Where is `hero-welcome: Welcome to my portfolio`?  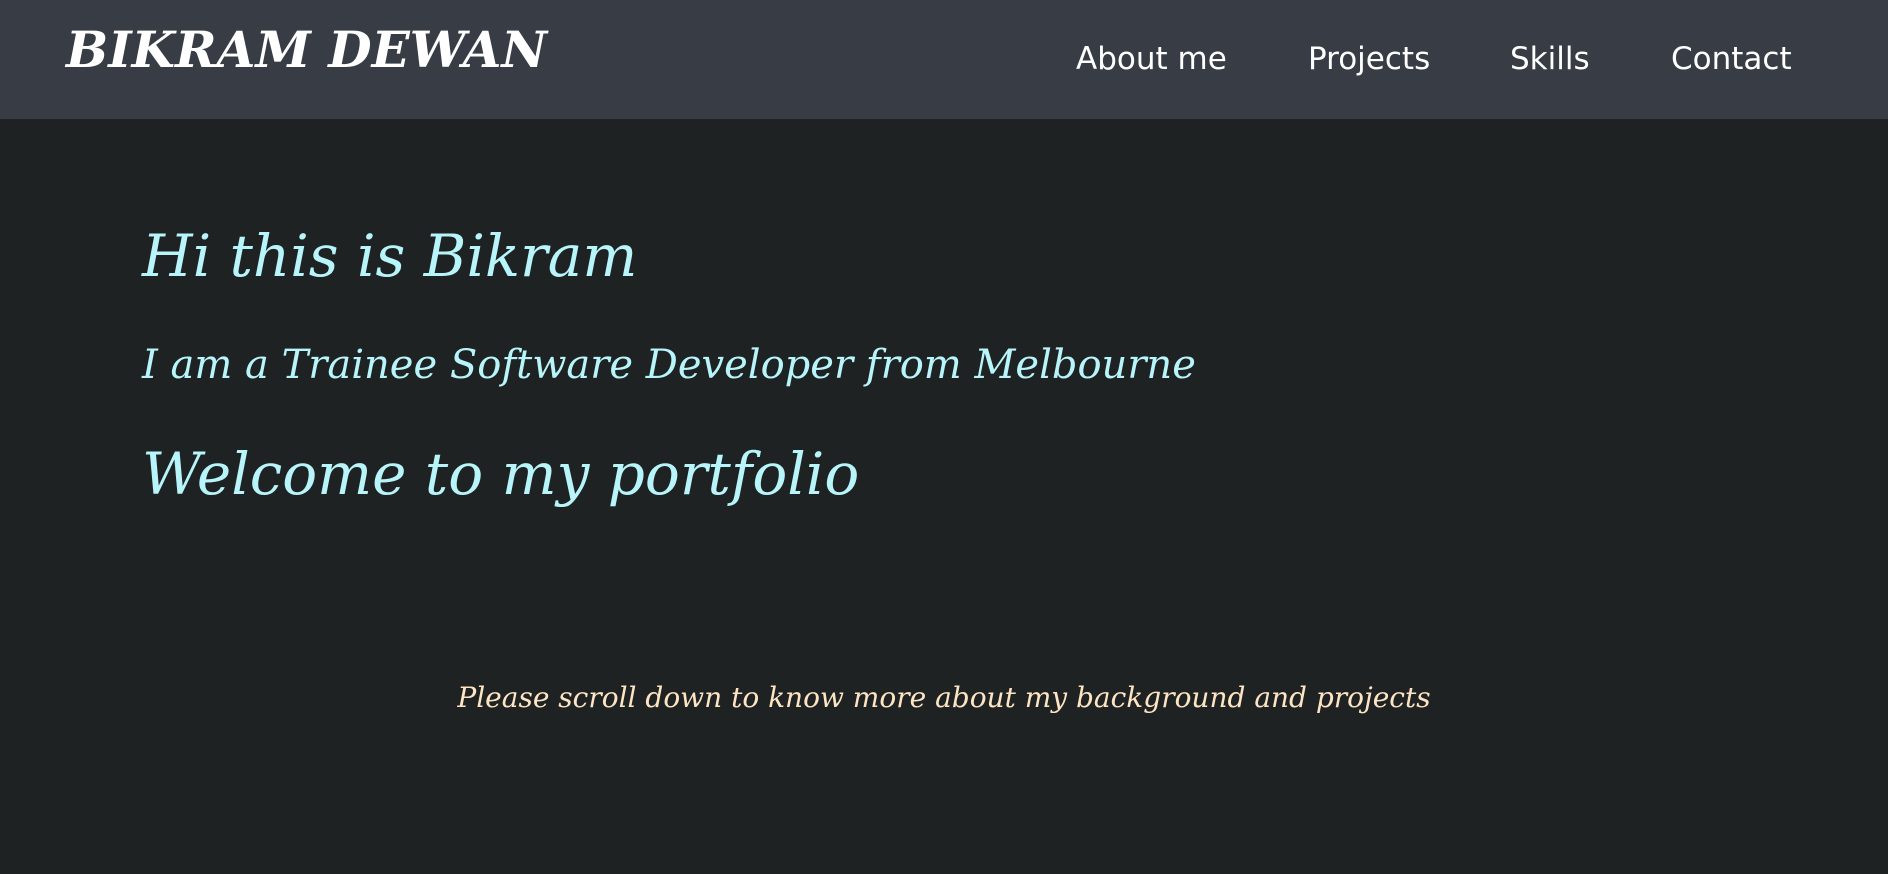
hero-welcome: Welcome to my portfolio is located at coordinates (501, 474).